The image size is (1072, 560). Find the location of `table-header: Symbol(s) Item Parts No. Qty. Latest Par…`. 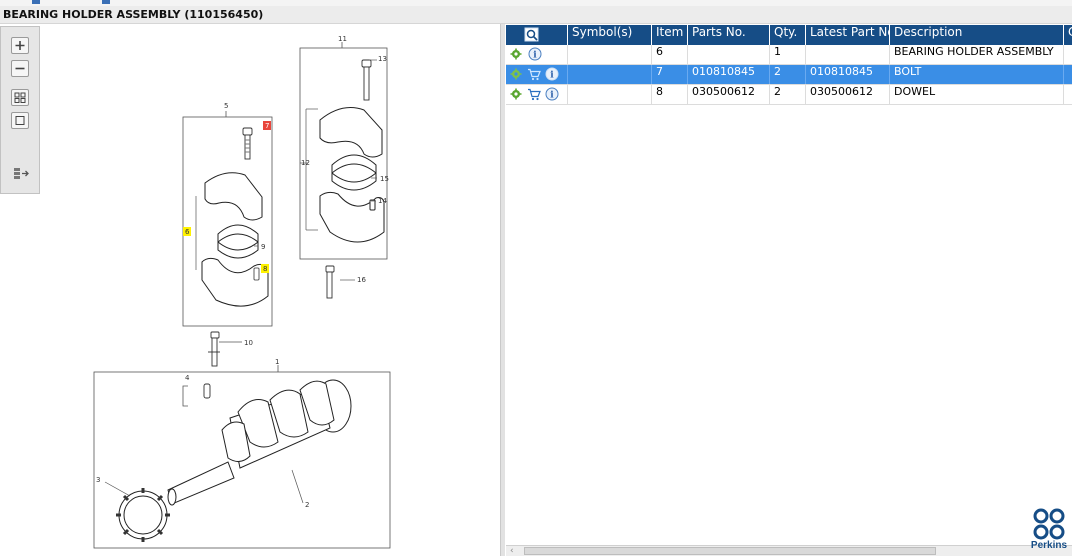

table-header: Symbol(s) Item Parts No. Qty. Latest Par… is located at coordinates (789, 35).